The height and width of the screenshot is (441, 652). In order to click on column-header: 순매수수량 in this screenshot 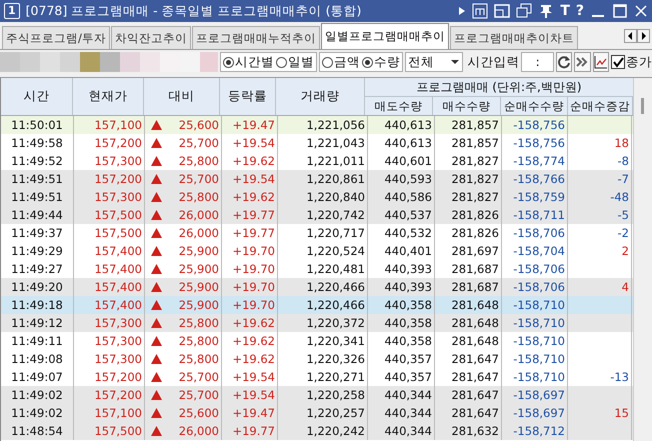, I will do `click(534, 106)`.